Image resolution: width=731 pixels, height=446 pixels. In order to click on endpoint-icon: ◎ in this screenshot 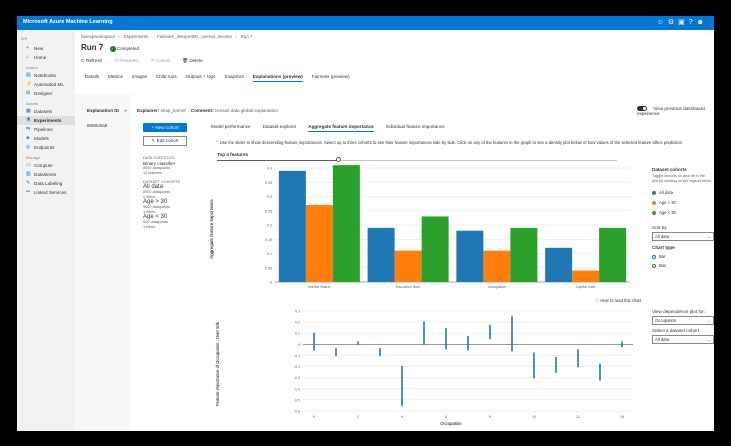, I will do `click(28, 147)`.